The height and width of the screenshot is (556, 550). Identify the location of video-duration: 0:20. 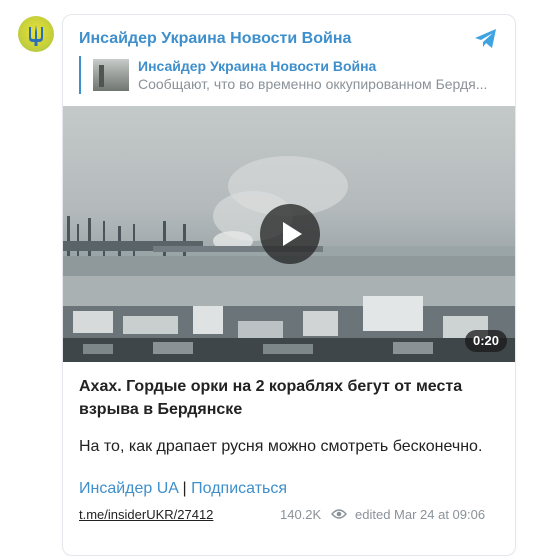
(485, 341).